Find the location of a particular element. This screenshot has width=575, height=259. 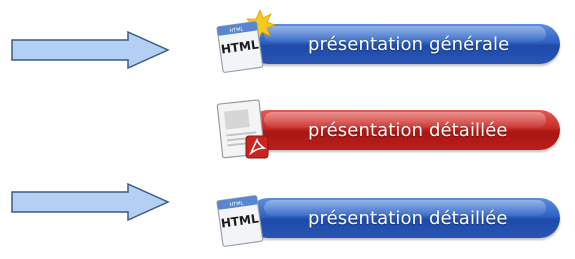

button-label: présentation générale is located at coordinates (409, 44).